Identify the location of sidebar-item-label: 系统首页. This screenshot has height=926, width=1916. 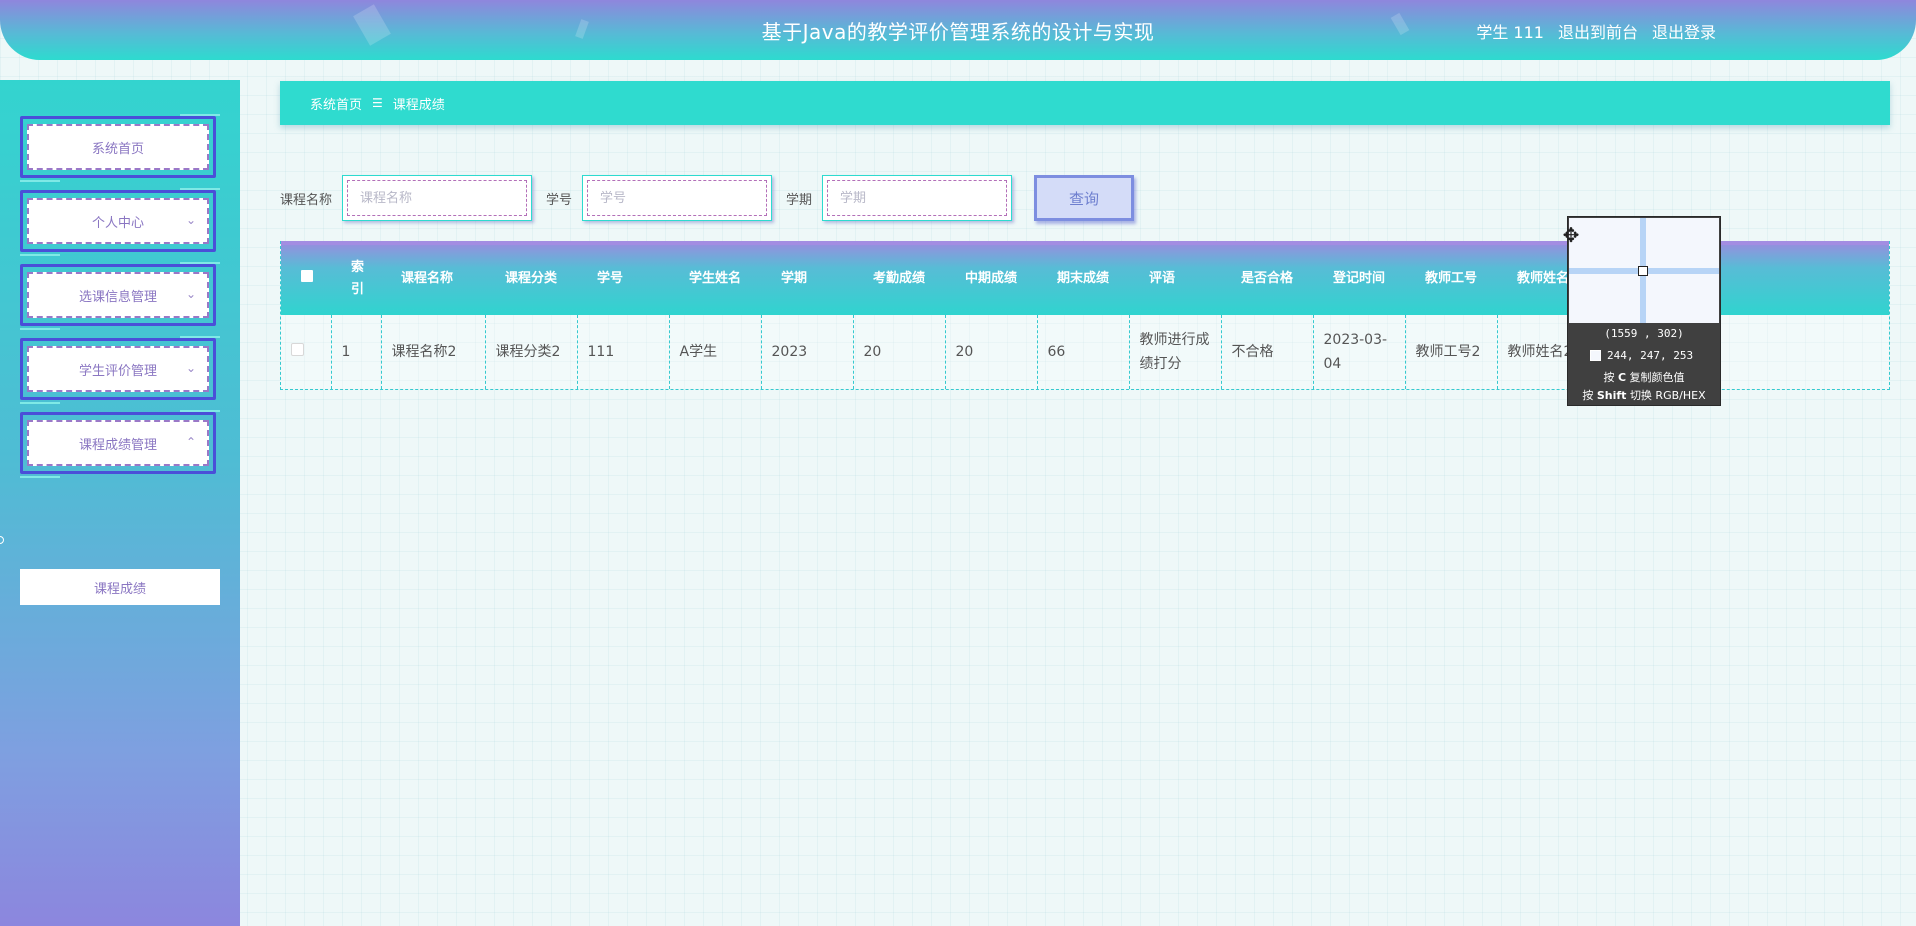
(118, 147).